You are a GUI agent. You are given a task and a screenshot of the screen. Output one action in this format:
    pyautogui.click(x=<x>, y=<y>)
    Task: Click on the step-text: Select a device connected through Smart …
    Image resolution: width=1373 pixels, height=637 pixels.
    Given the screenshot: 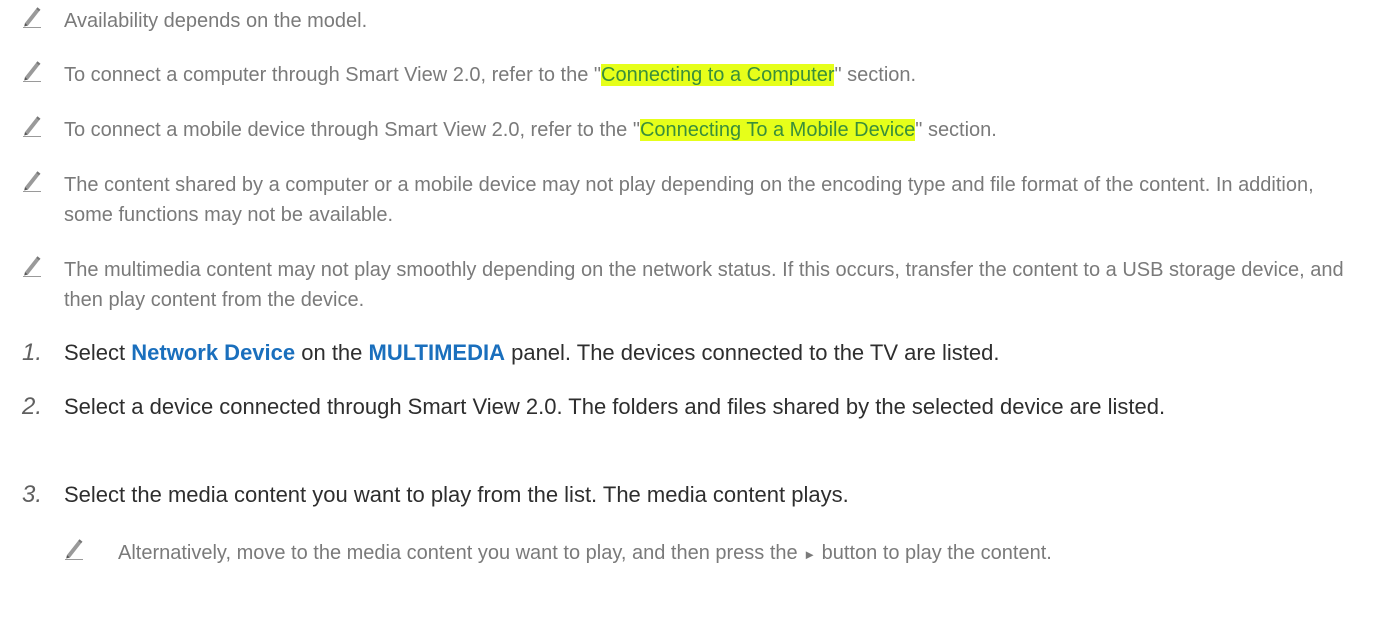 What is the action you would take?
    pyautogui.click(x=615, y=406)
    